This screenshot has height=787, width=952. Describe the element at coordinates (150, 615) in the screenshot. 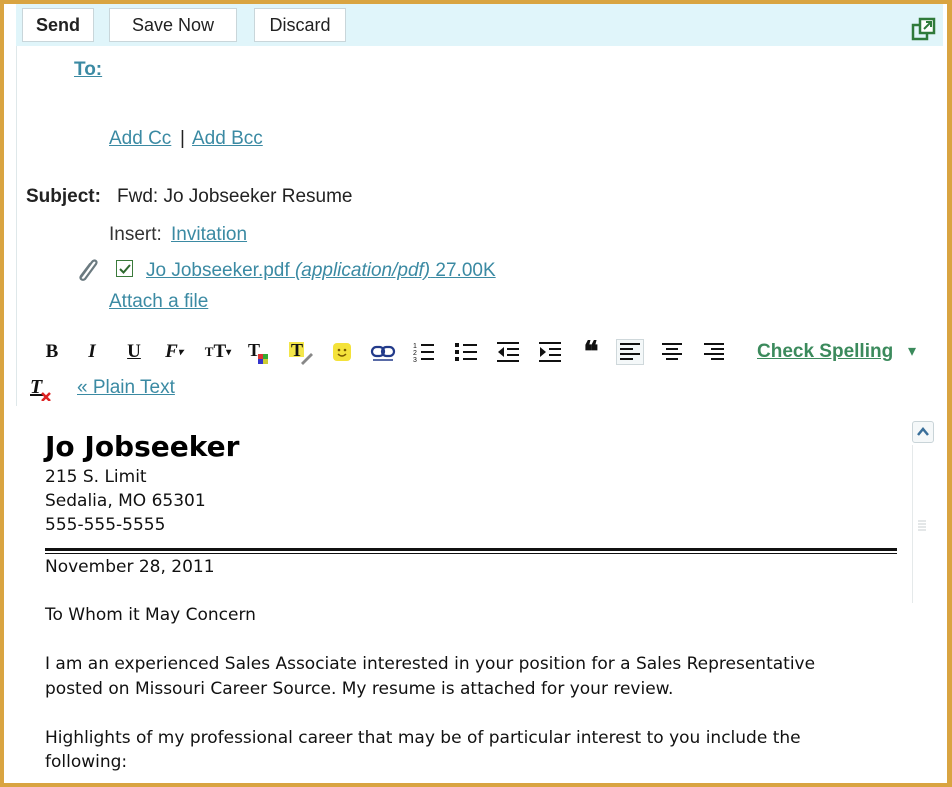

I see `letter-salutation: To Whom it May Concern` at that location.